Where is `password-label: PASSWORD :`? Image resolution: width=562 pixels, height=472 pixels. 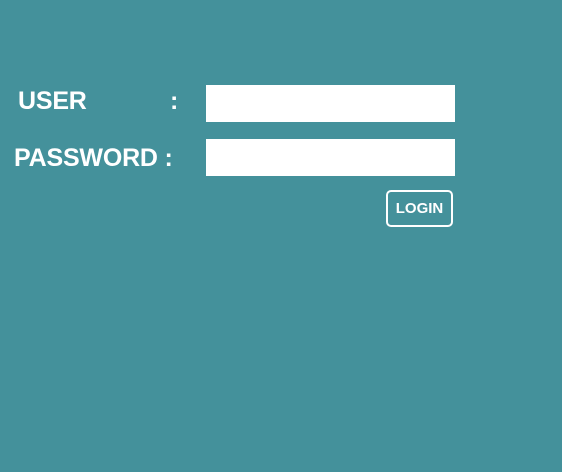
password-label: PASSWORD : is located at coordinates (93, 158).